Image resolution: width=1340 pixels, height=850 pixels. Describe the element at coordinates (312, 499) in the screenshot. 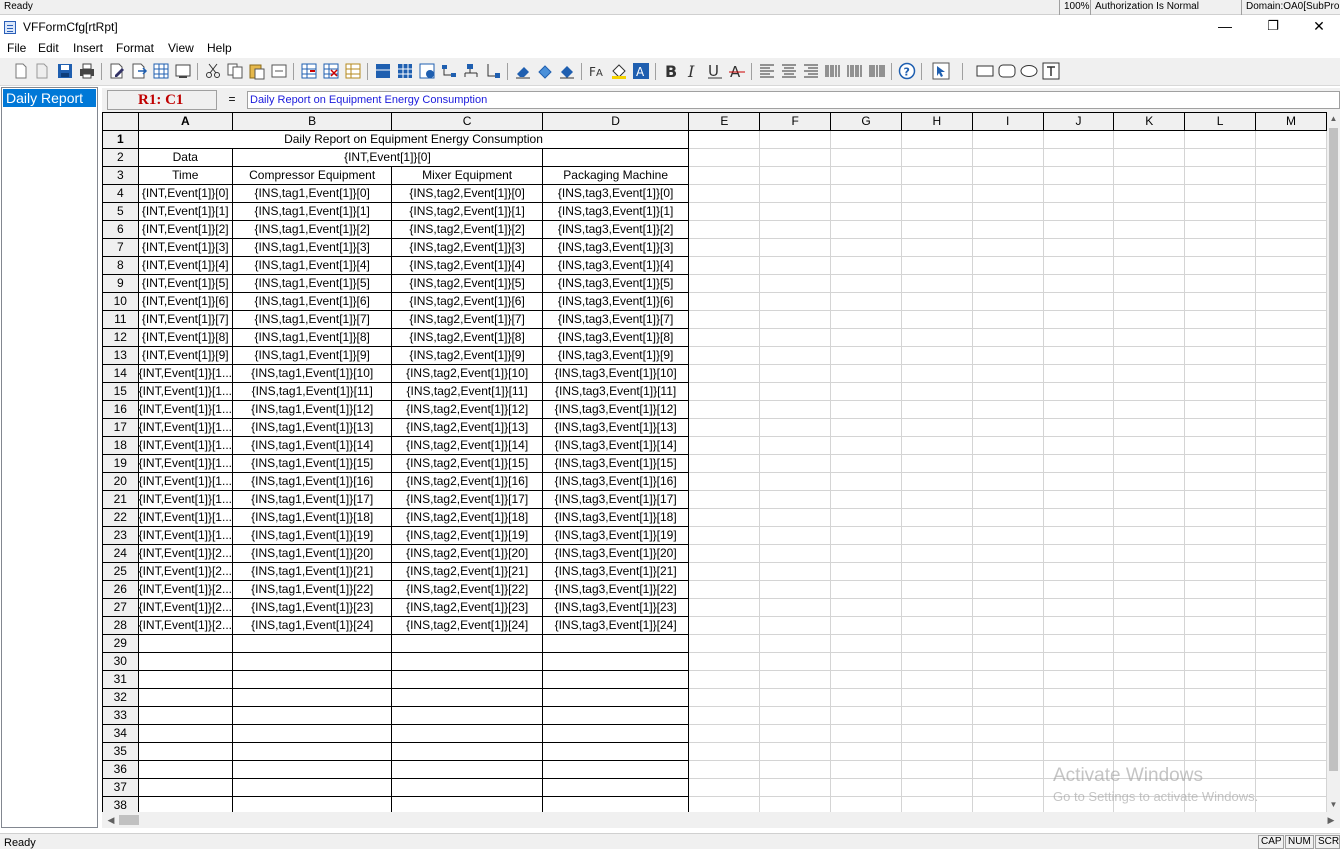

I see `grid-cell: {INS,tag1,Event[1]}[17]` at that location.